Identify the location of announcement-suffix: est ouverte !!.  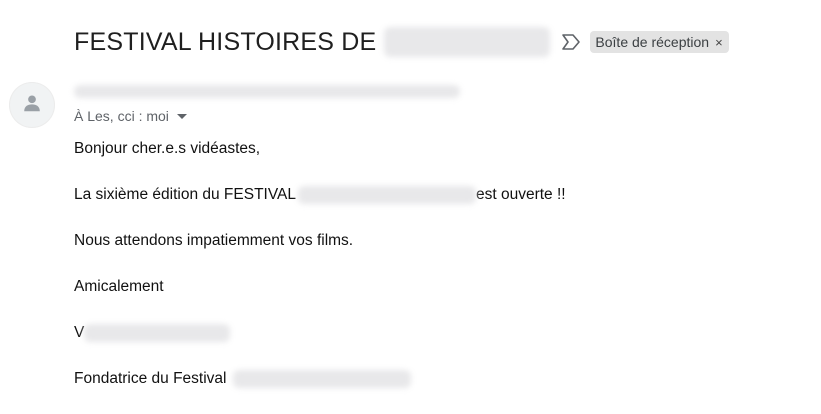
(521, 194).